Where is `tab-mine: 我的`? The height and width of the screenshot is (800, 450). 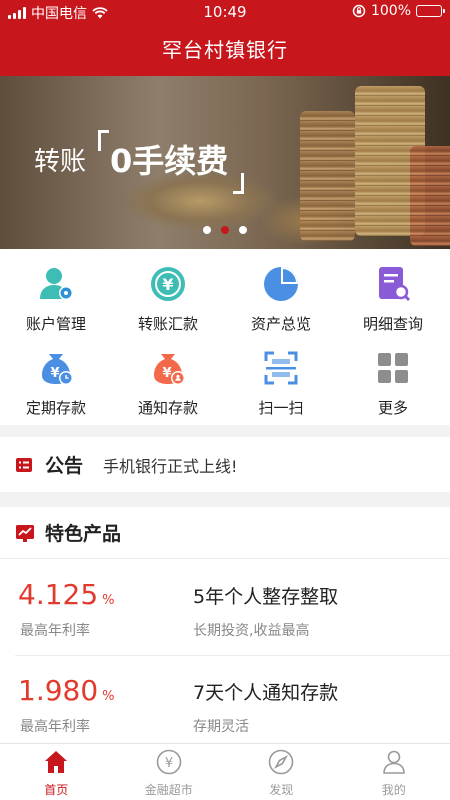 tab-mine: 我的 is located at coordinates (394, 772).